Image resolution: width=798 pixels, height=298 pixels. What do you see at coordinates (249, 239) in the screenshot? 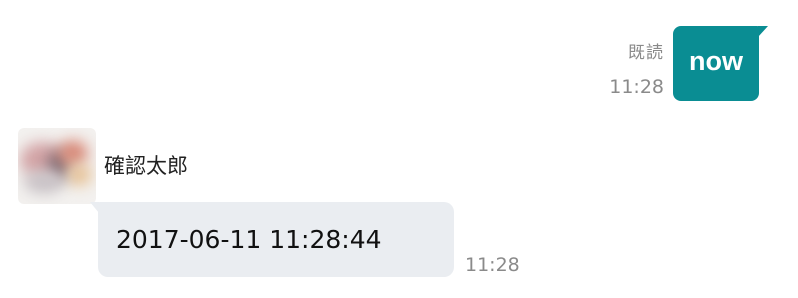
I see `incoming-message-text: 2017-06-11 11:28:44` at bounding box center [249, 239].